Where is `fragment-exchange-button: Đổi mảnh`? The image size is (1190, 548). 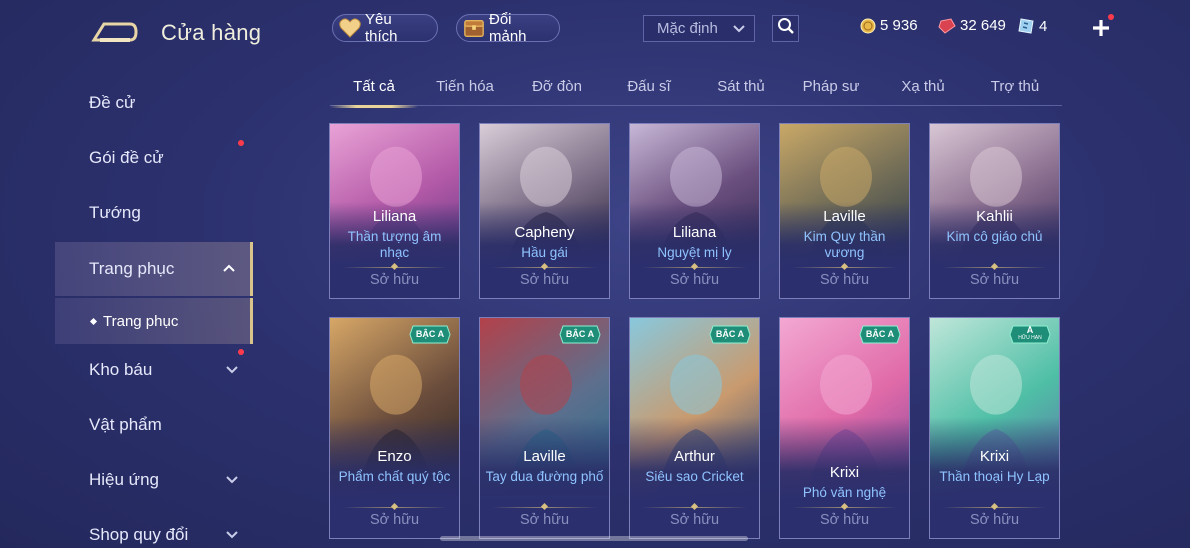 fragment-exchange-button: Đổi mảnh is located at coordinates (508, 28).